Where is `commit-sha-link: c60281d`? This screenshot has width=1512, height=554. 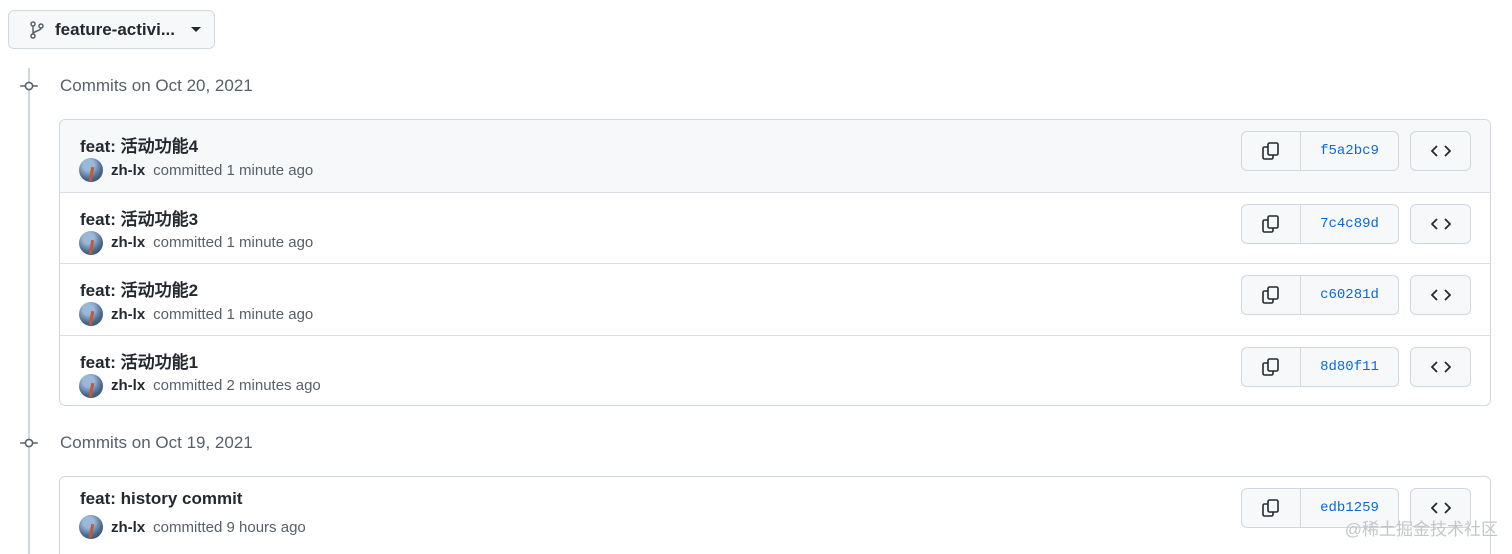 commit-sha-link: c60281d is located at coordinates (1349, 295).